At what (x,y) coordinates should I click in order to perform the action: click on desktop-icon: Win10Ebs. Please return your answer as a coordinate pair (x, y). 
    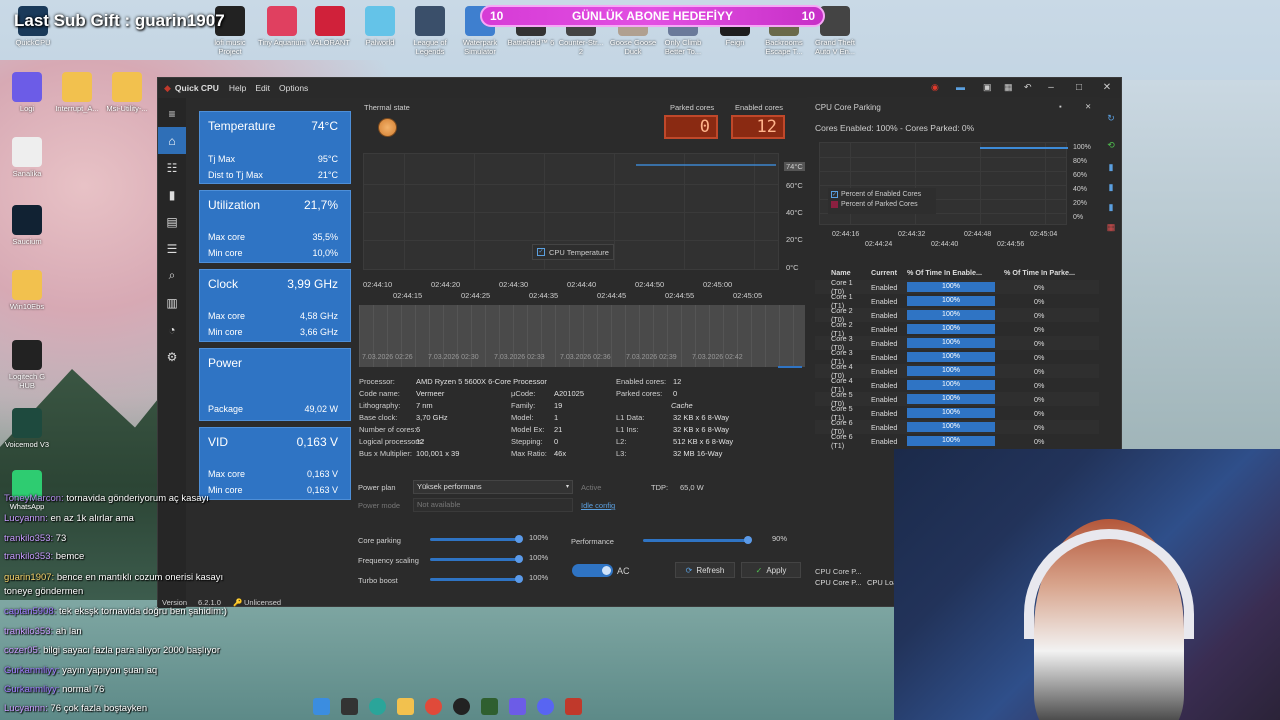
    Looking at the image, I should click on (27, 290).